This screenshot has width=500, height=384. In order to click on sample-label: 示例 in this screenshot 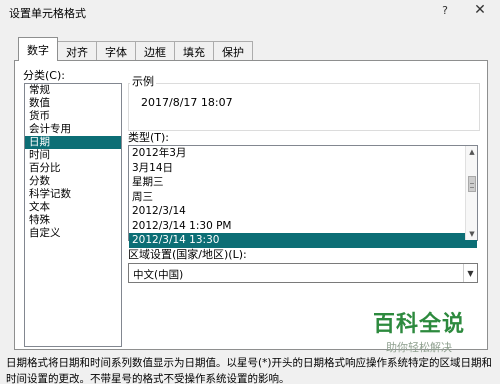, I will do `click(143, 81)`.